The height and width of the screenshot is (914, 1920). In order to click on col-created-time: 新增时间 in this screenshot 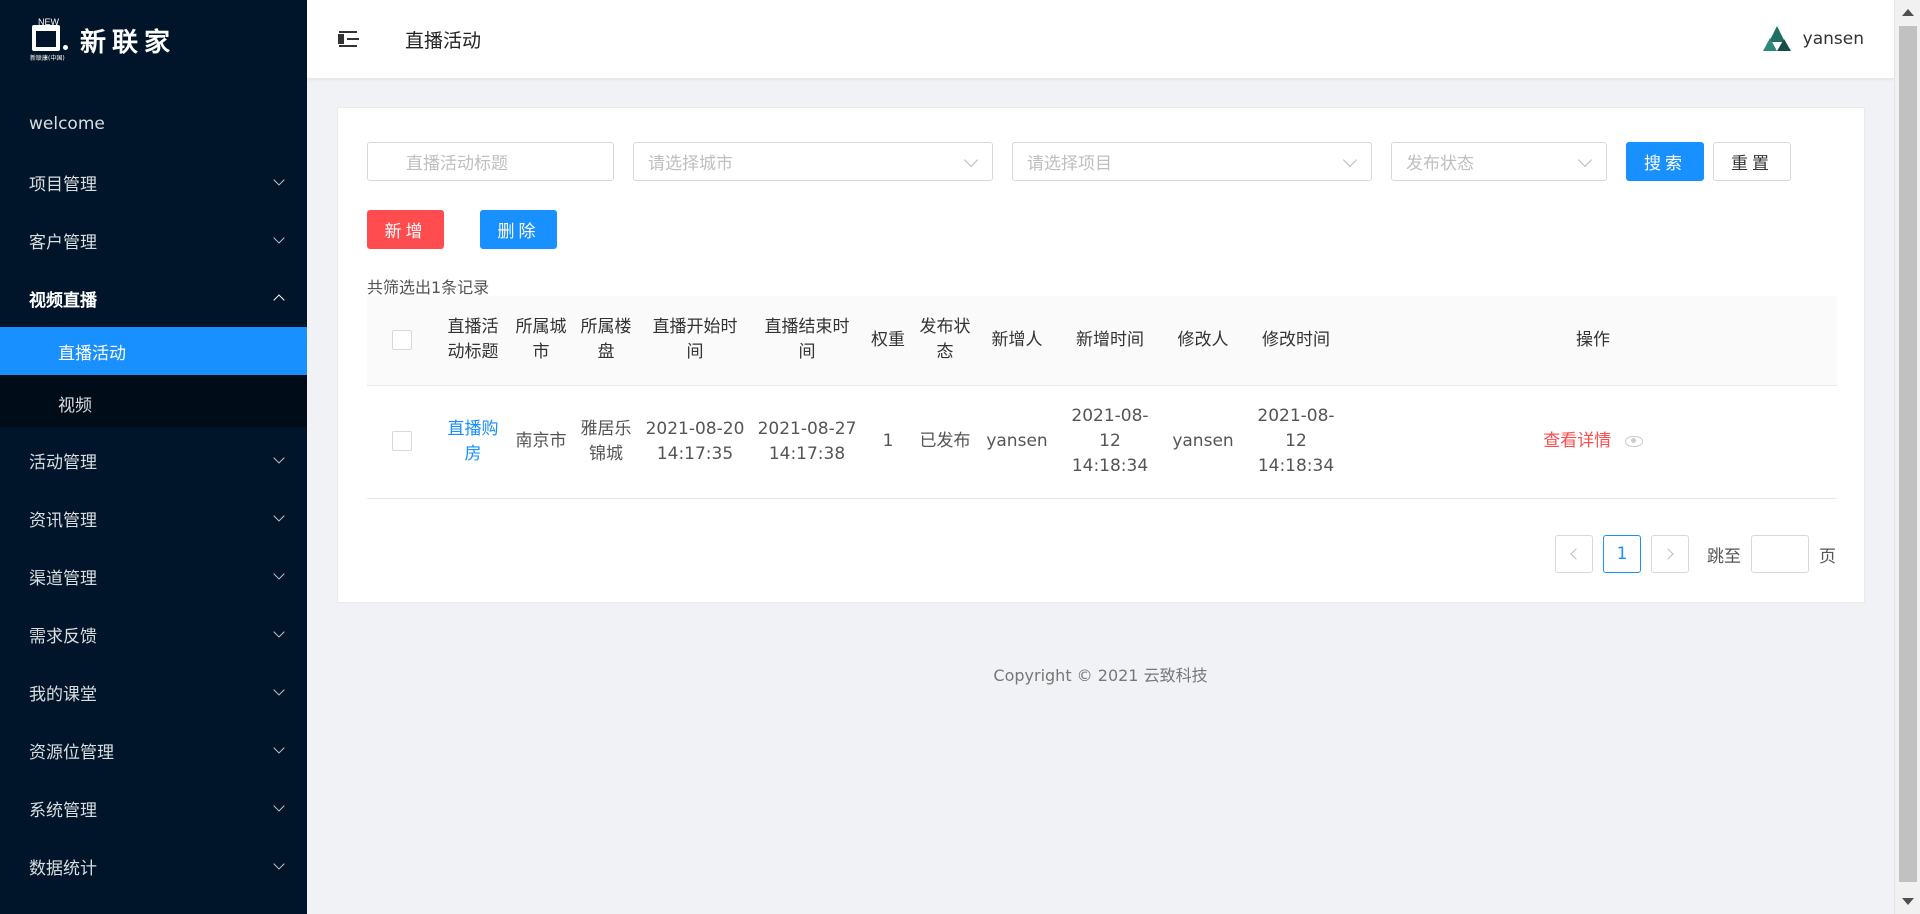, I will do `click(1110, 341)`.